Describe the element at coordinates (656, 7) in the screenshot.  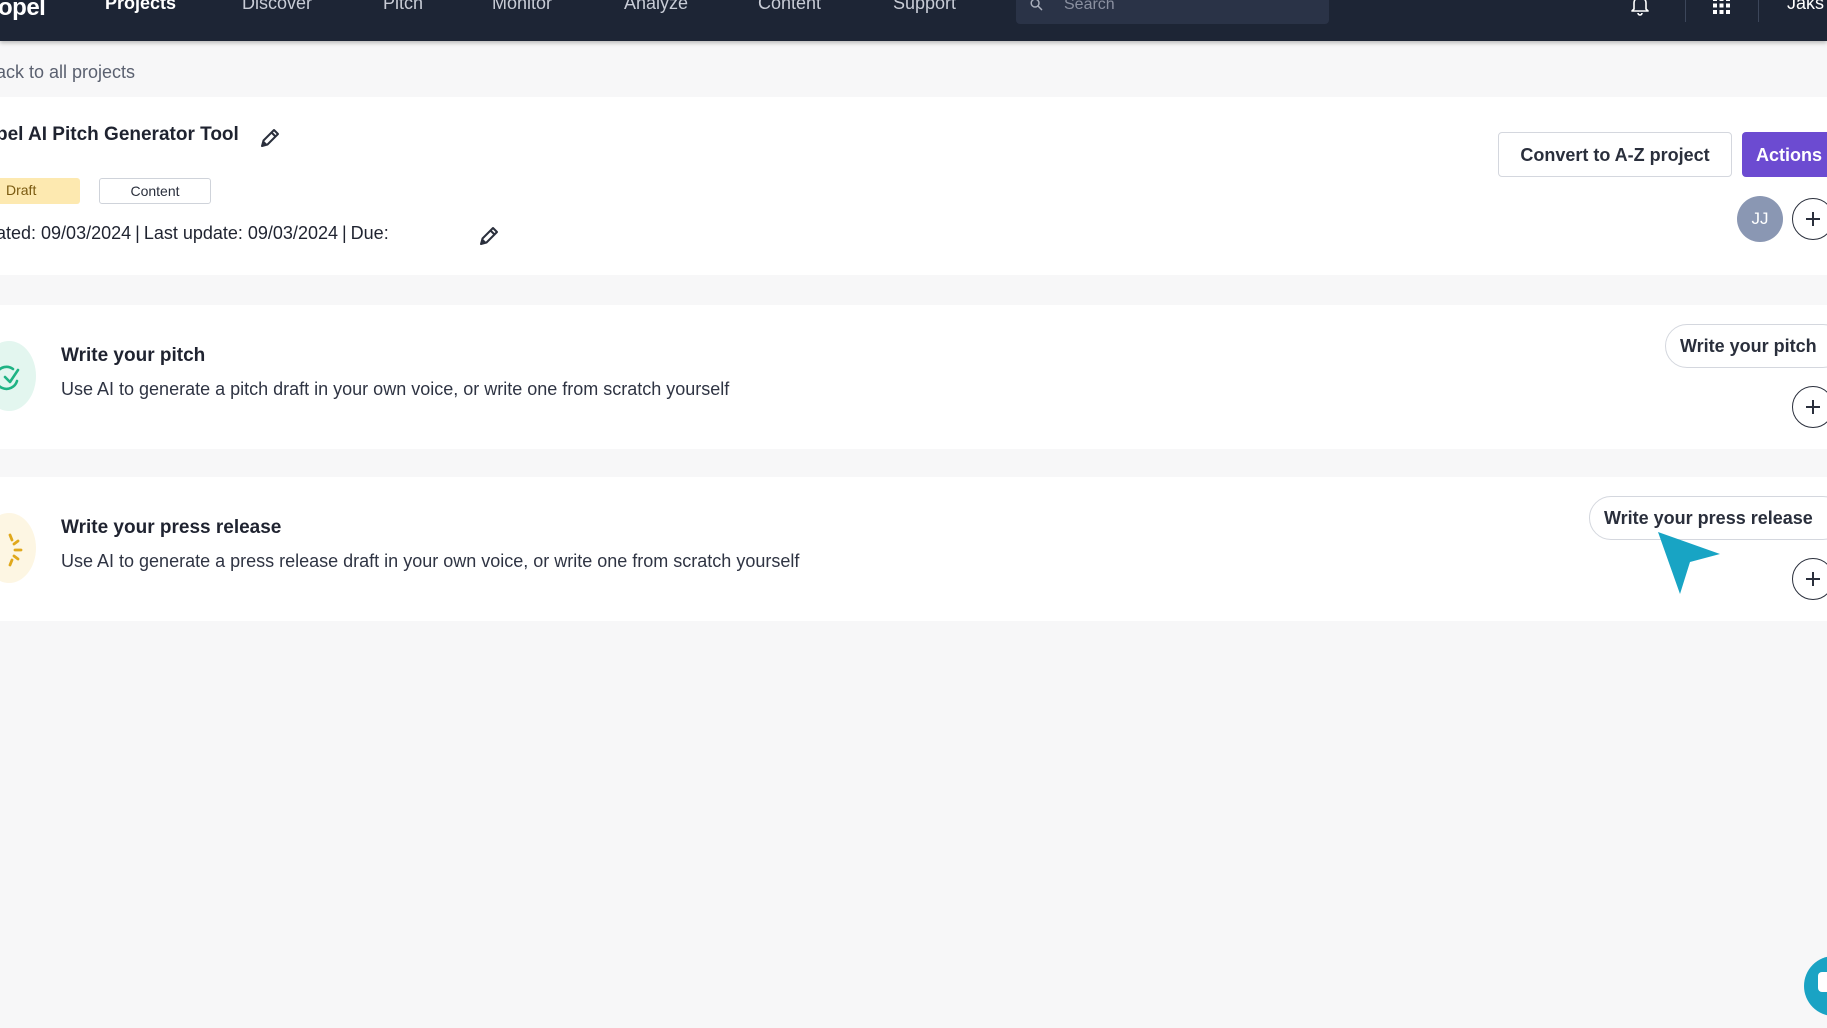
I see `nav-item-analyze: Analyze` at that location.